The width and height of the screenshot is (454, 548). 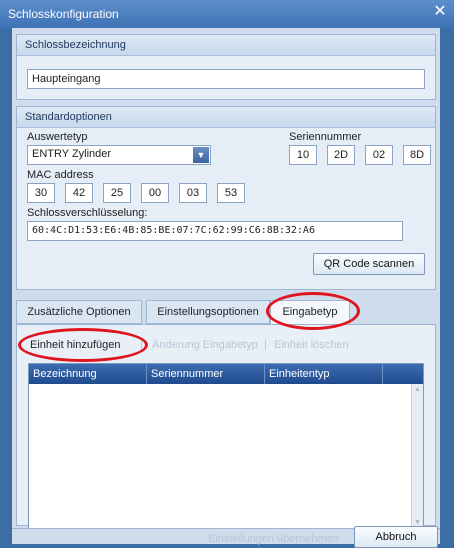 What do you see at coordinates (379, 155) in the screenshot?
I see `serial-byte-3: 02` at bounding box center [379, 155].